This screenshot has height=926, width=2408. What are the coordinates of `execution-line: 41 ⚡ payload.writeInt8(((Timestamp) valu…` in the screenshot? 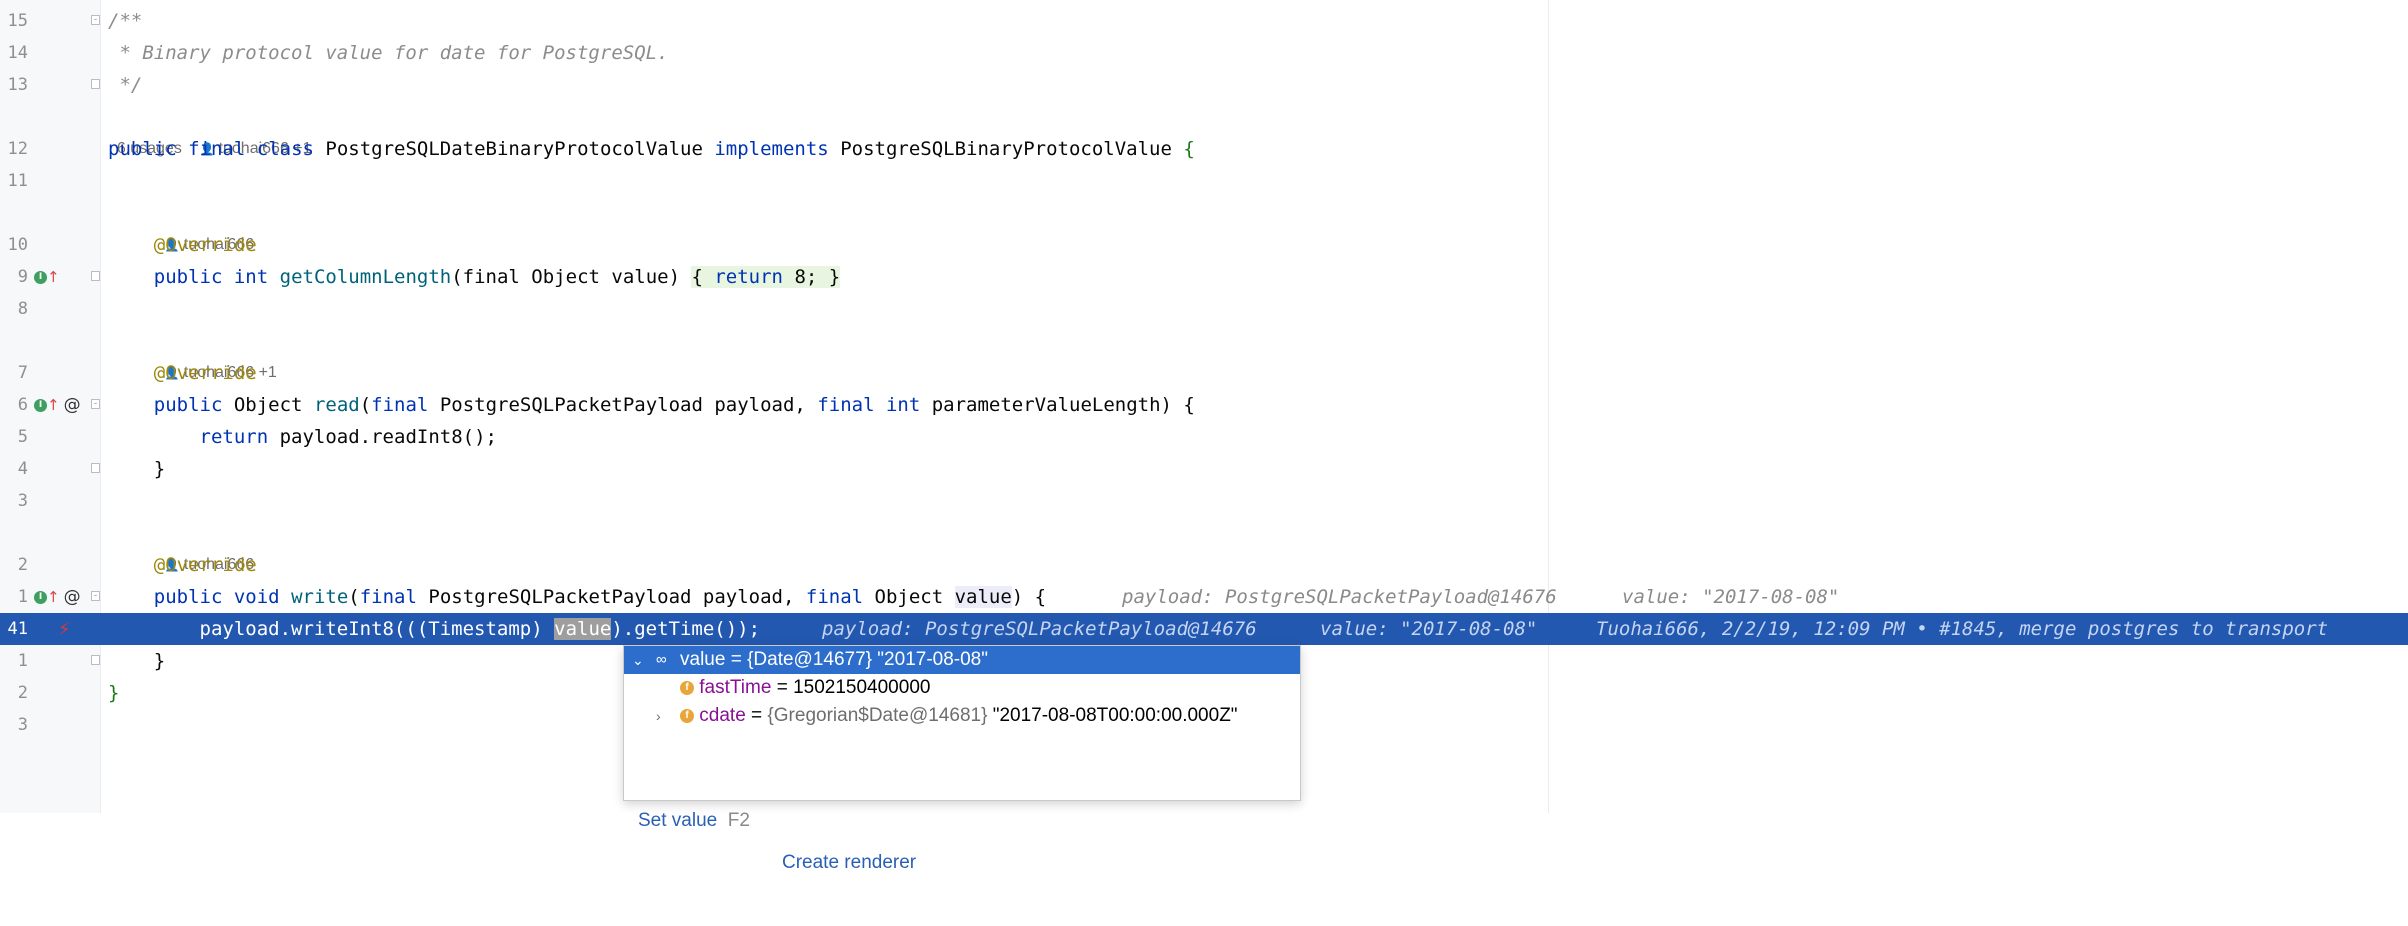 It's located at (1204, 629).